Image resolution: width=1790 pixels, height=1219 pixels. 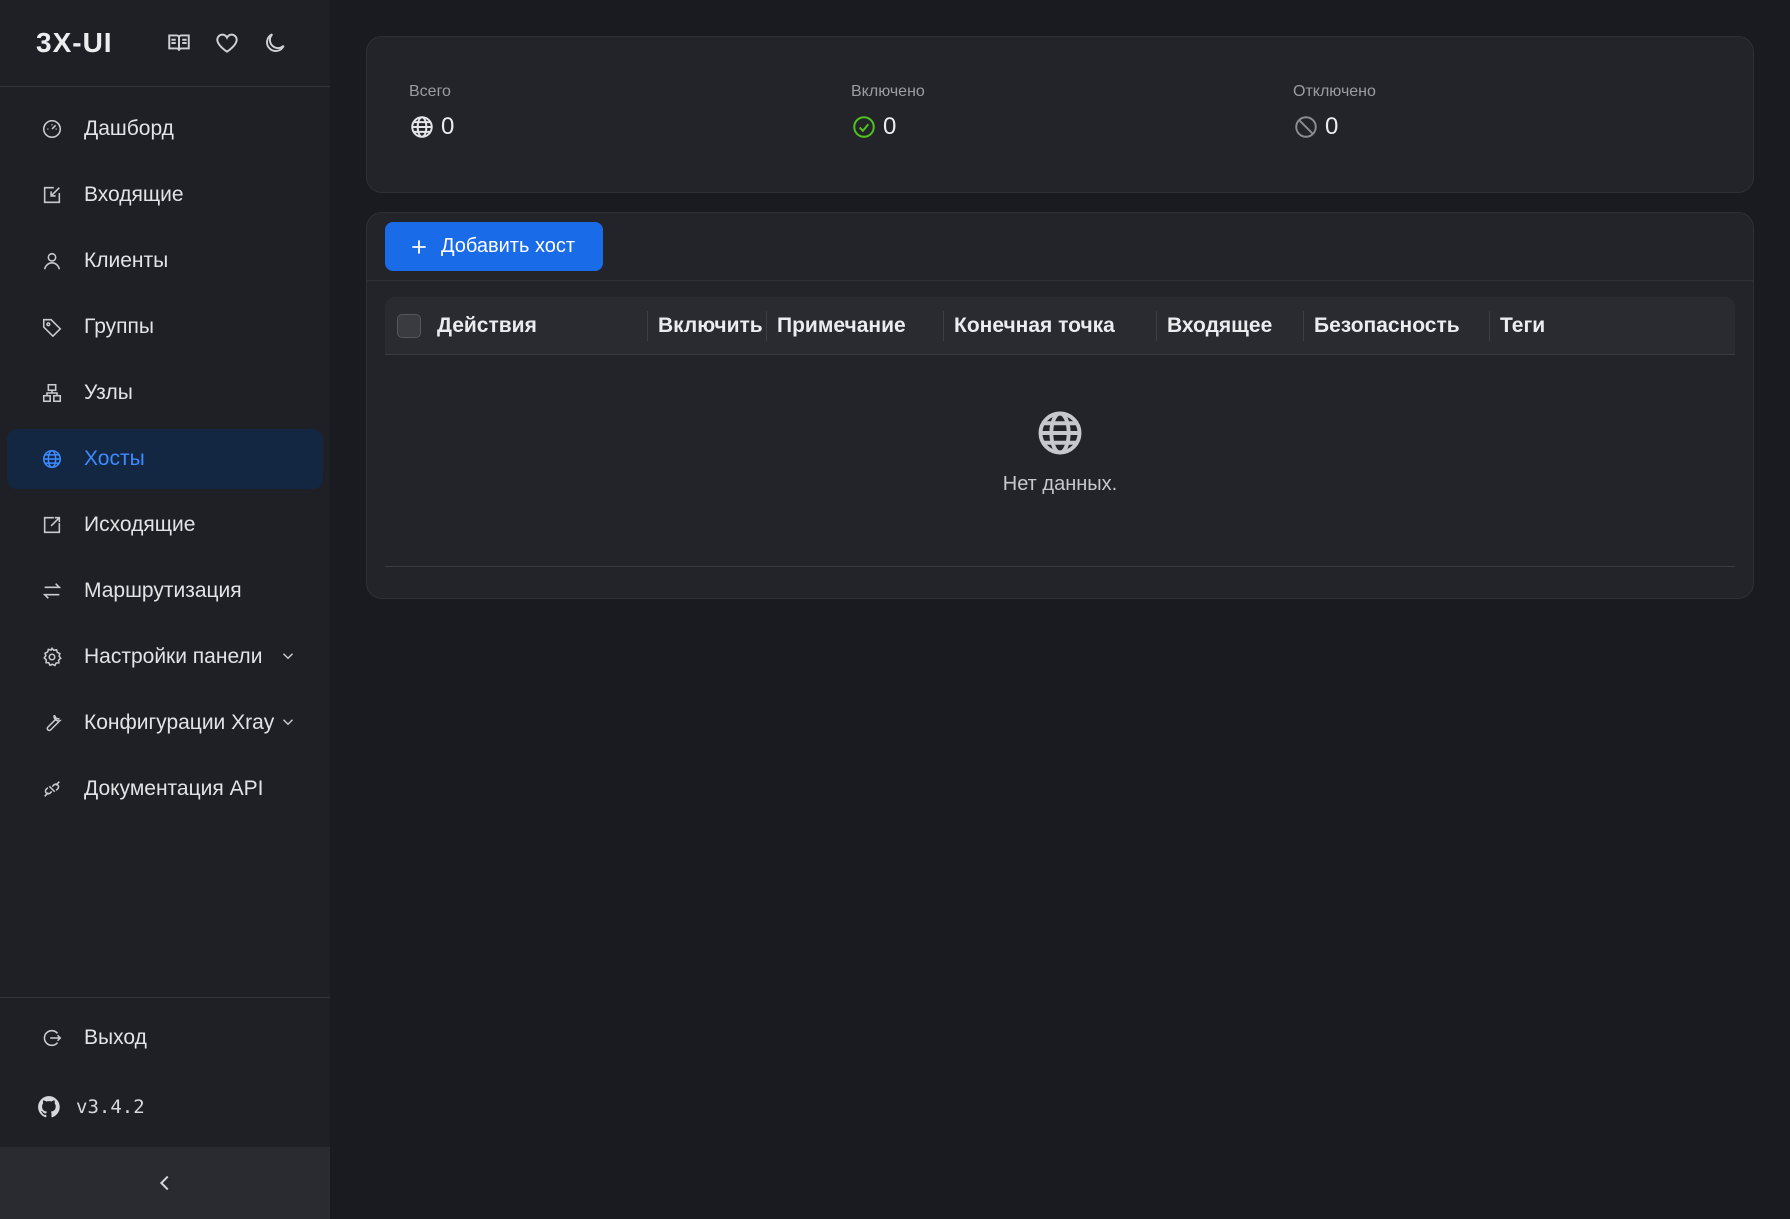 What do you see at coordinates (1219, 326) in the screenshot?
I see `column-header-inbound: Входящее` at bounding box center [1219, 326].